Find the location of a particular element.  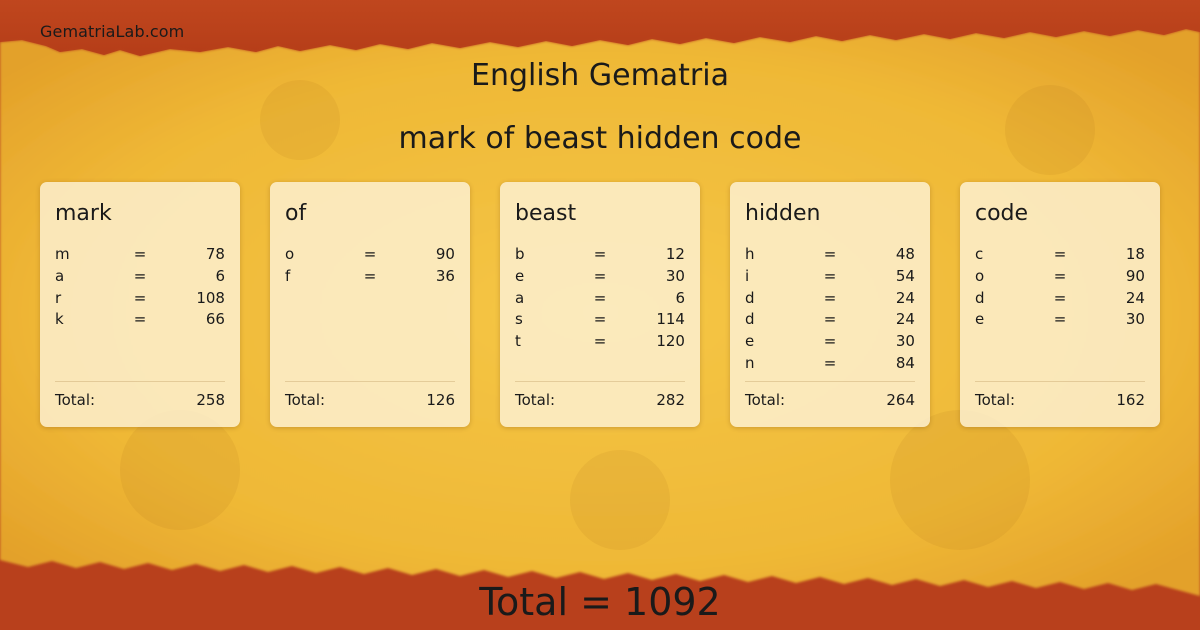

letter-row: k = 66 is located at coordinates (140, 320).